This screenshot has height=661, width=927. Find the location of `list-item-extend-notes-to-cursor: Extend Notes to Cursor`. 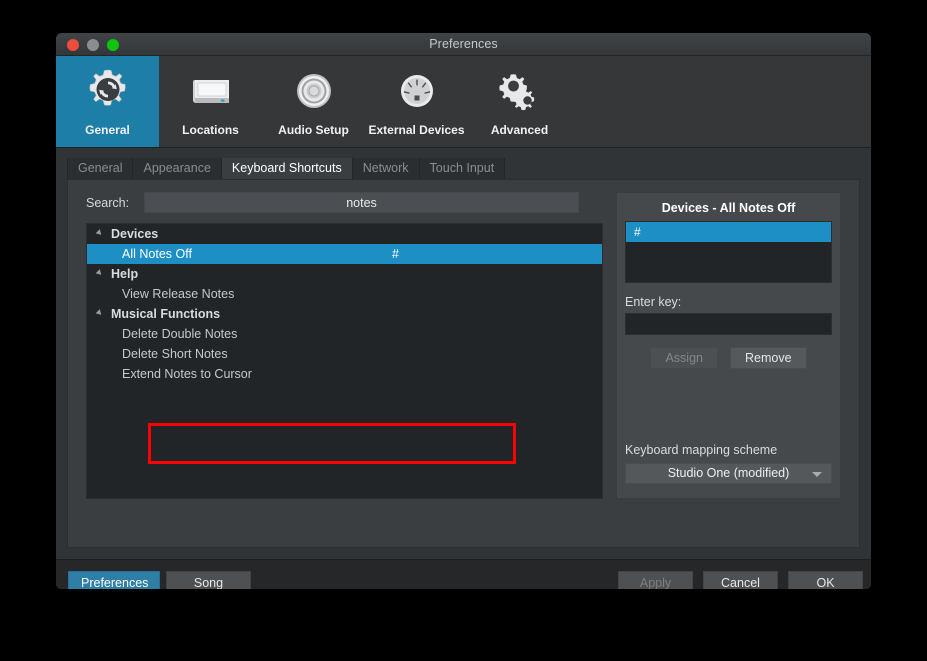

list-item-extend-notes-to-cursor: Extend Notes to Cursor is located at coordinates (344, 374).